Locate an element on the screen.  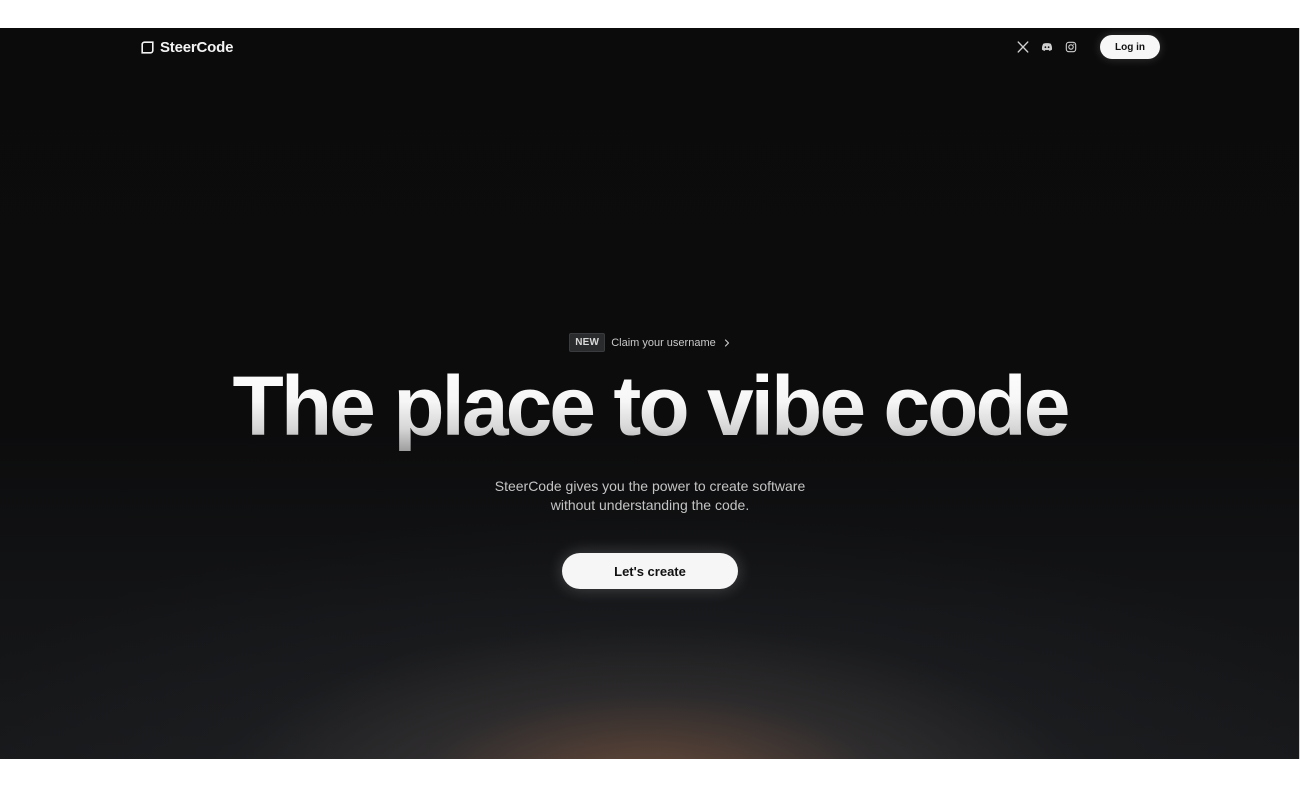
steercode-logo-icon is located at coordinates (147, 47).